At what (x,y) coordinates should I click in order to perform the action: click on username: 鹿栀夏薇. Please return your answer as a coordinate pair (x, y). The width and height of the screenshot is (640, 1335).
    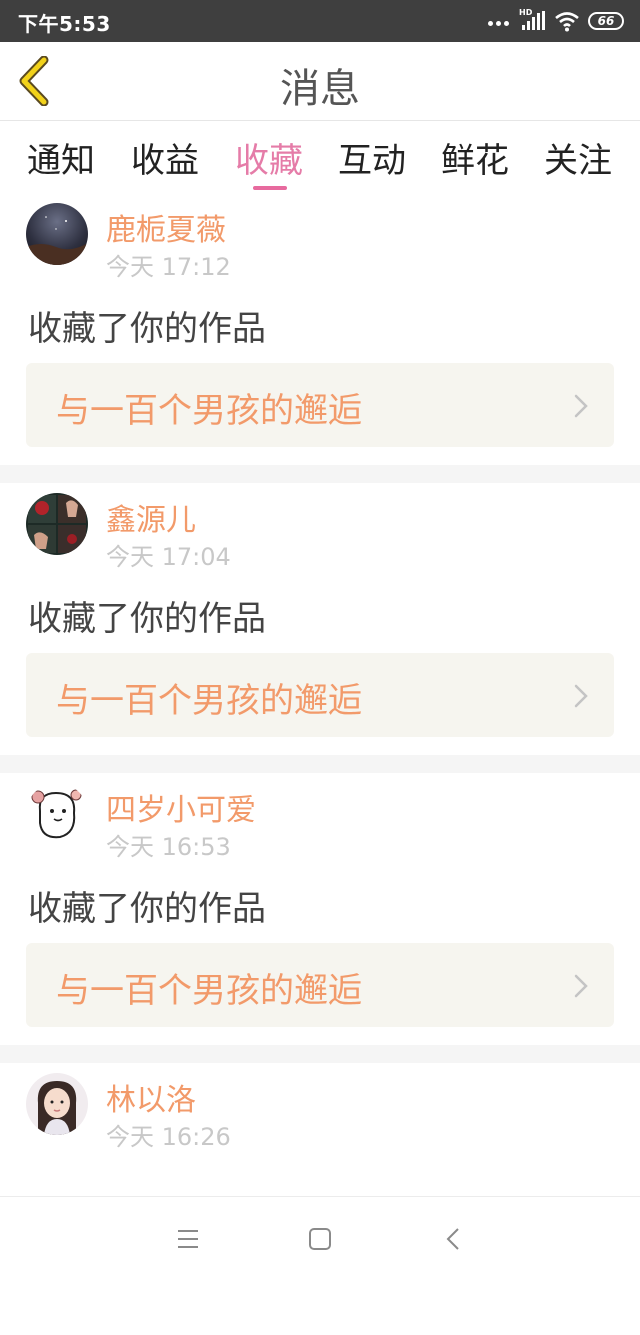
    Looking at the image, I should click on (166, 227).